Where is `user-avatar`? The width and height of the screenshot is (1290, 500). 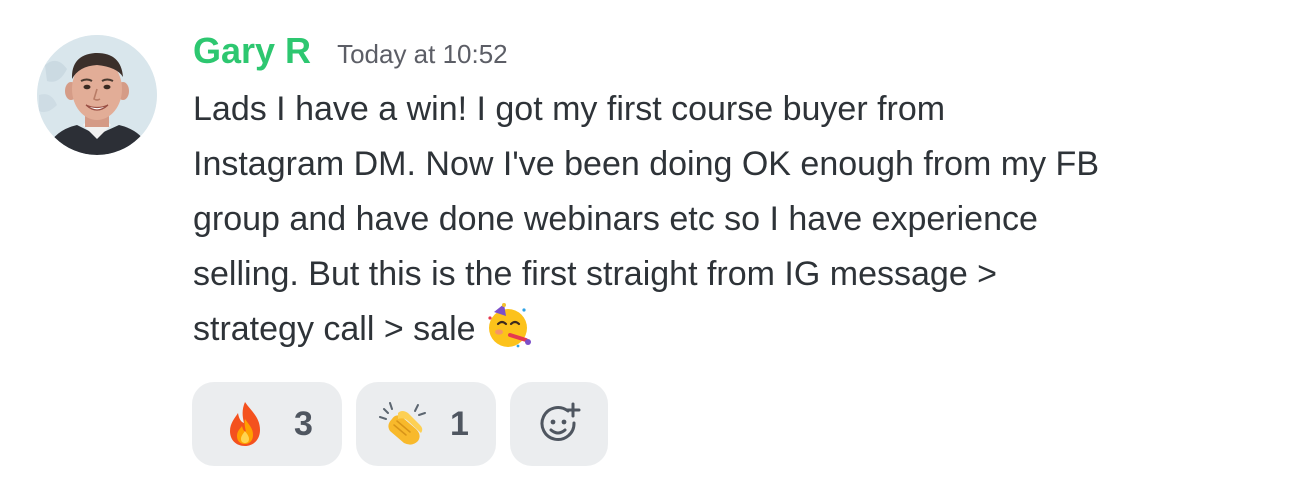 user-avatar is located at coordinates (97, 95).